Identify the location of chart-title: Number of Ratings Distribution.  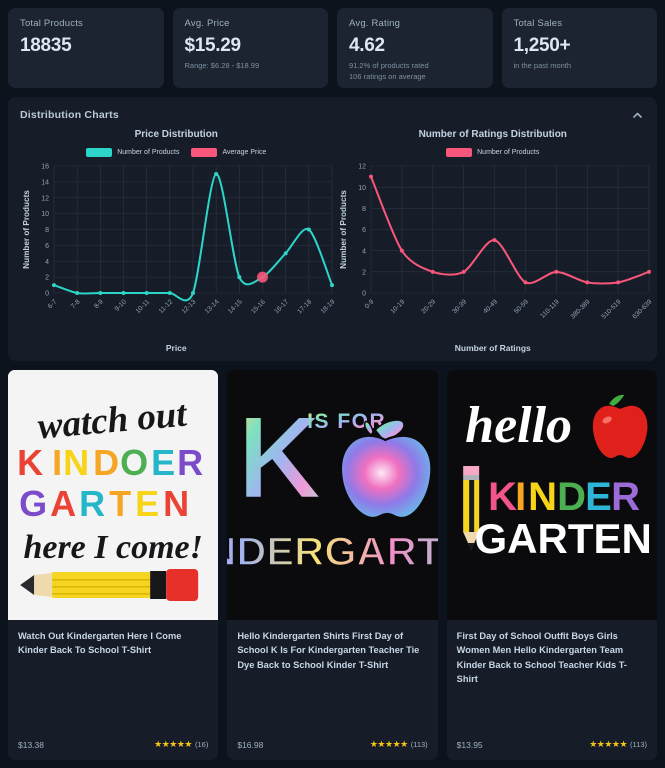
(492, 134).